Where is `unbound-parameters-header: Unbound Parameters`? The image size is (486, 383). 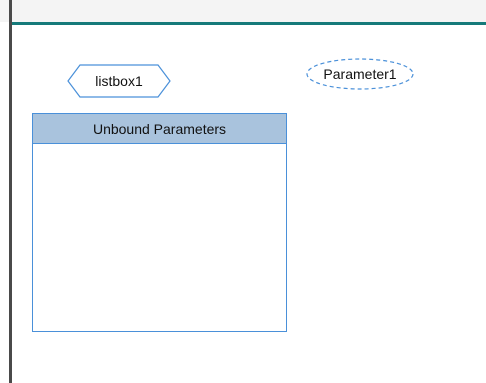 unbound-parameters-header: Unbound Parameters is located at coordinates (159, 129).